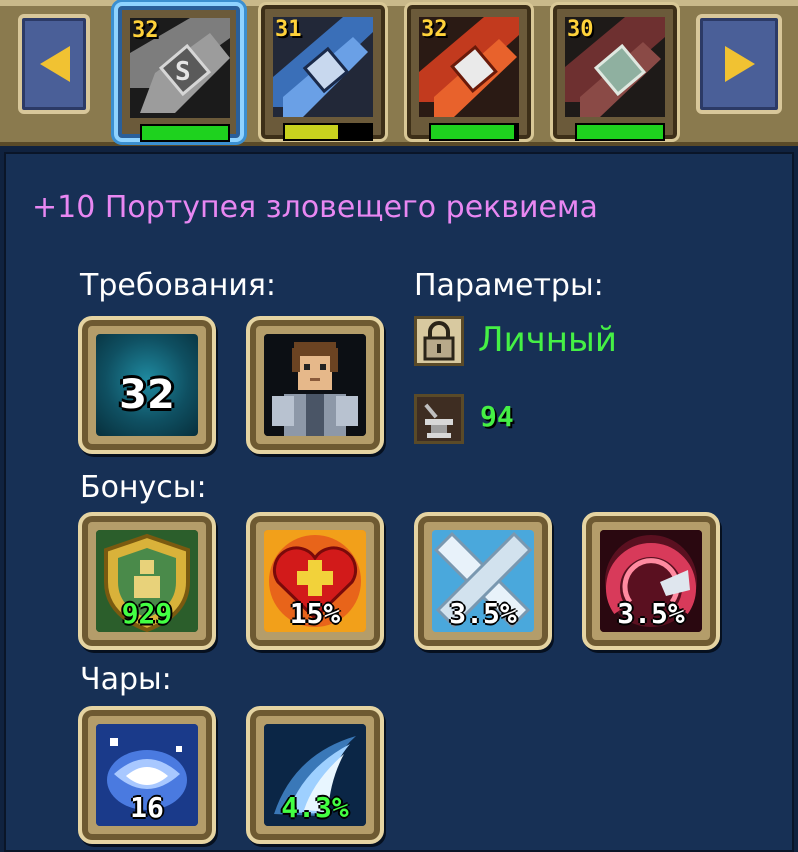 Image resolution: width=798 pixels, height=852 pixels. Describe the element at coordinates (147, 581) in the screenshot. I see `bonus-defense: 929` at that location.